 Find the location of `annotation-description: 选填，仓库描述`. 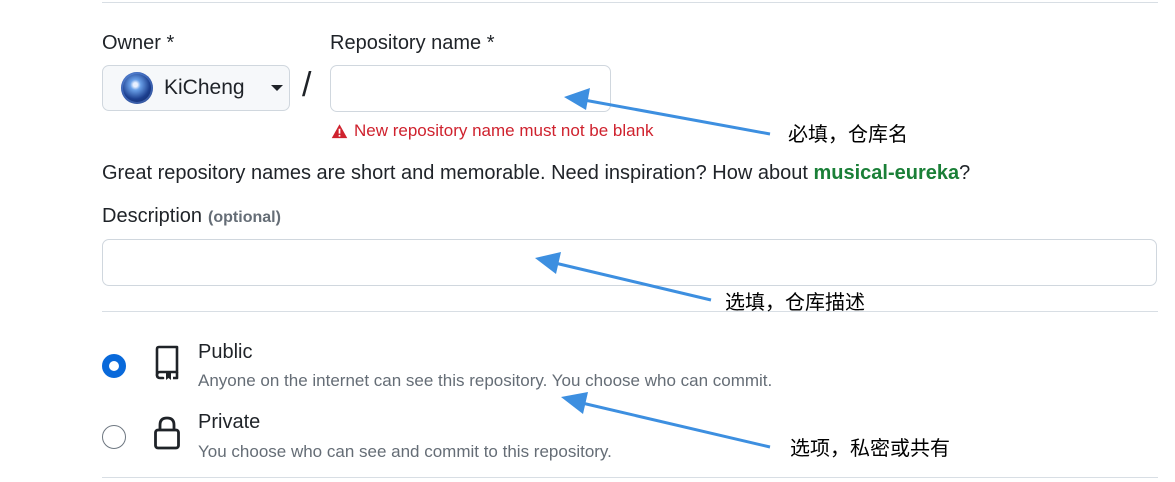

annotation-description: 选填，仓库描述 is located at coordinates (795, 302).